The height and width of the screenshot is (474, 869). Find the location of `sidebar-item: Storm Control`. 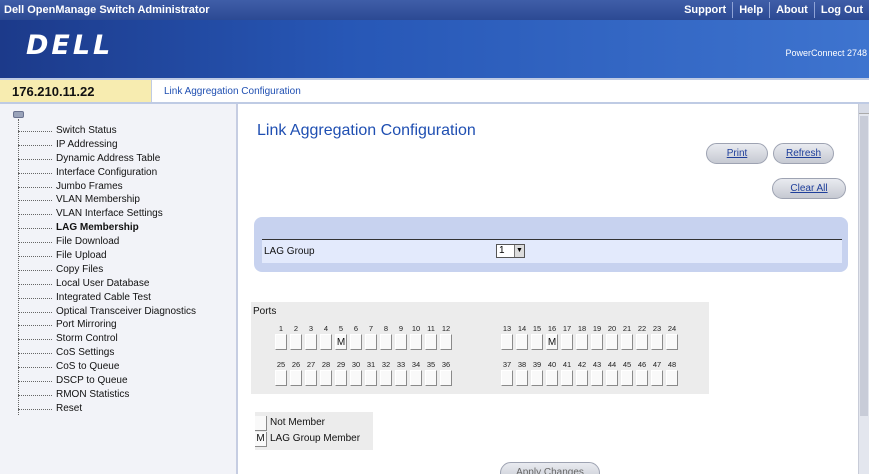

sidebar-item: Storm Control is located at coordinates (107, 339).